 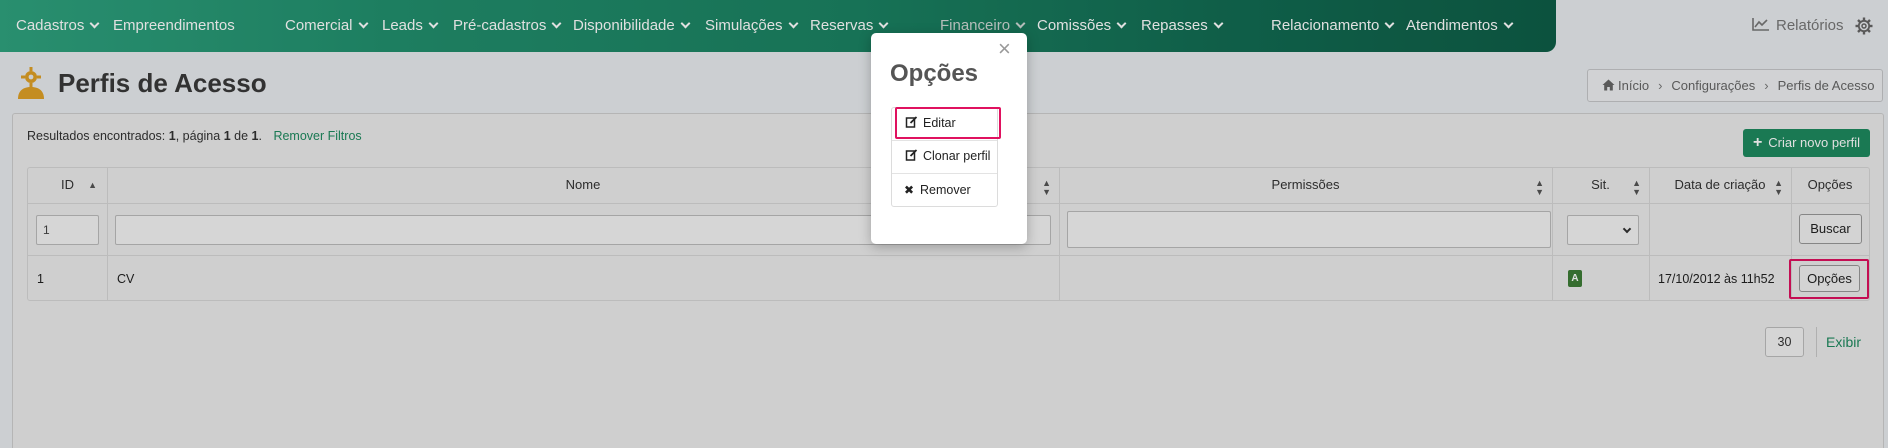 I want to click on modal-title: Opções, so click(x=934, y=73).